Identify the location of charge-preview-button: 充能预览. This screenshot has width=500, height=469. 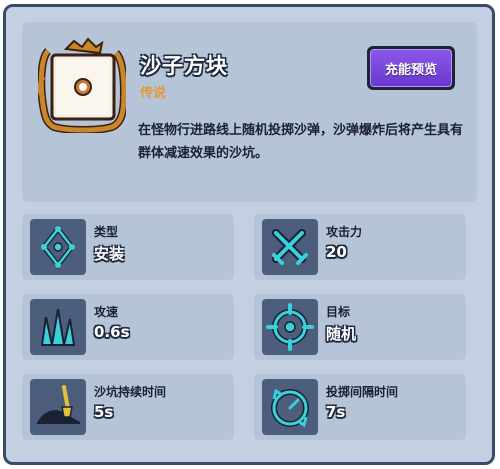
(411, 68).